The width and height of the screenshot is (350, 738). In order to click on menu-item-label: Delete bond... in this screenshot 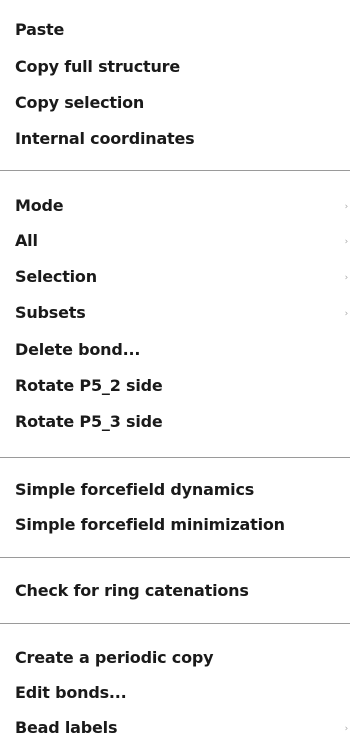, I will do `click(78, 349)`.